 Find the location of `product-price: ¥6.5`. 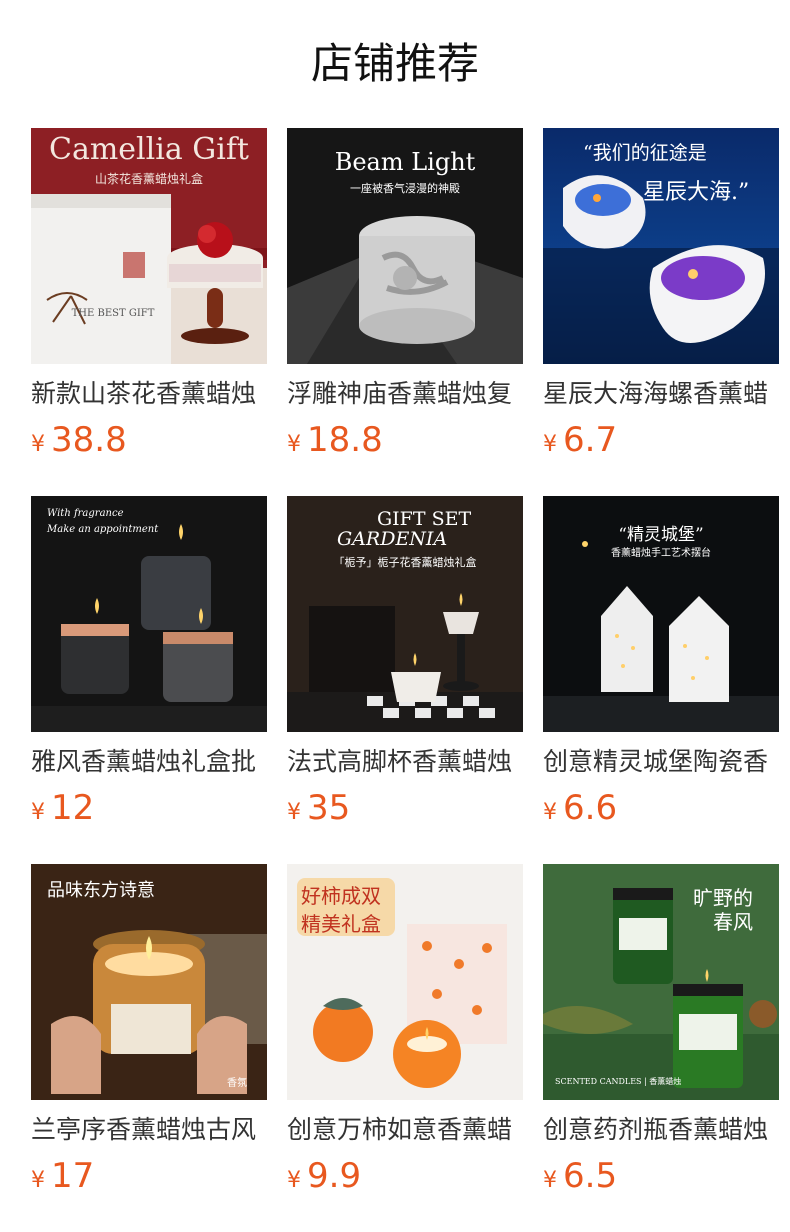

product-price: ¥6.5 is located at coordinates (661, 1176).